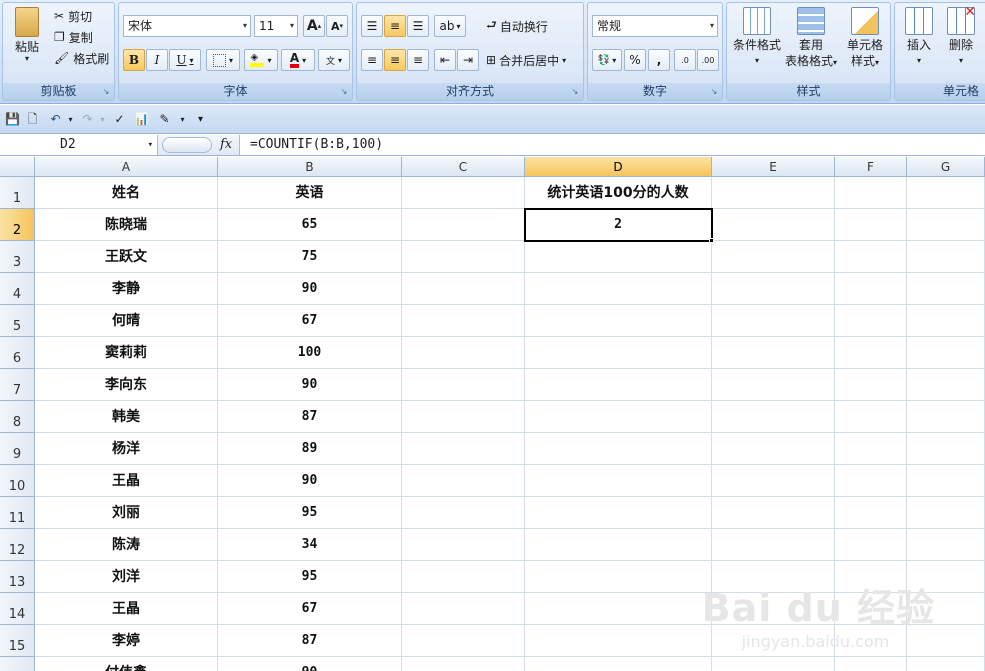 Image resolution: width=985 pixels, height=671 pixels. Describe the element at coordinates (773, 289) in the screenshot. I see `cell-e4` at that location.